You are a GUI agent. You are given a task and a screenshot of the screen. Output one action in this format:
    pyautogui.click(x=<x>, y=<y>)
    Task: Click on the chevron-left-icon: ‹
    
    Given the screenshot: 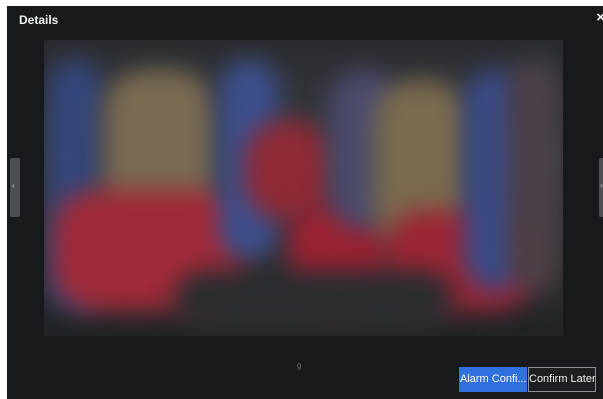 What is the action you would take?
    pyautogui.click(x=13, y=185)
    